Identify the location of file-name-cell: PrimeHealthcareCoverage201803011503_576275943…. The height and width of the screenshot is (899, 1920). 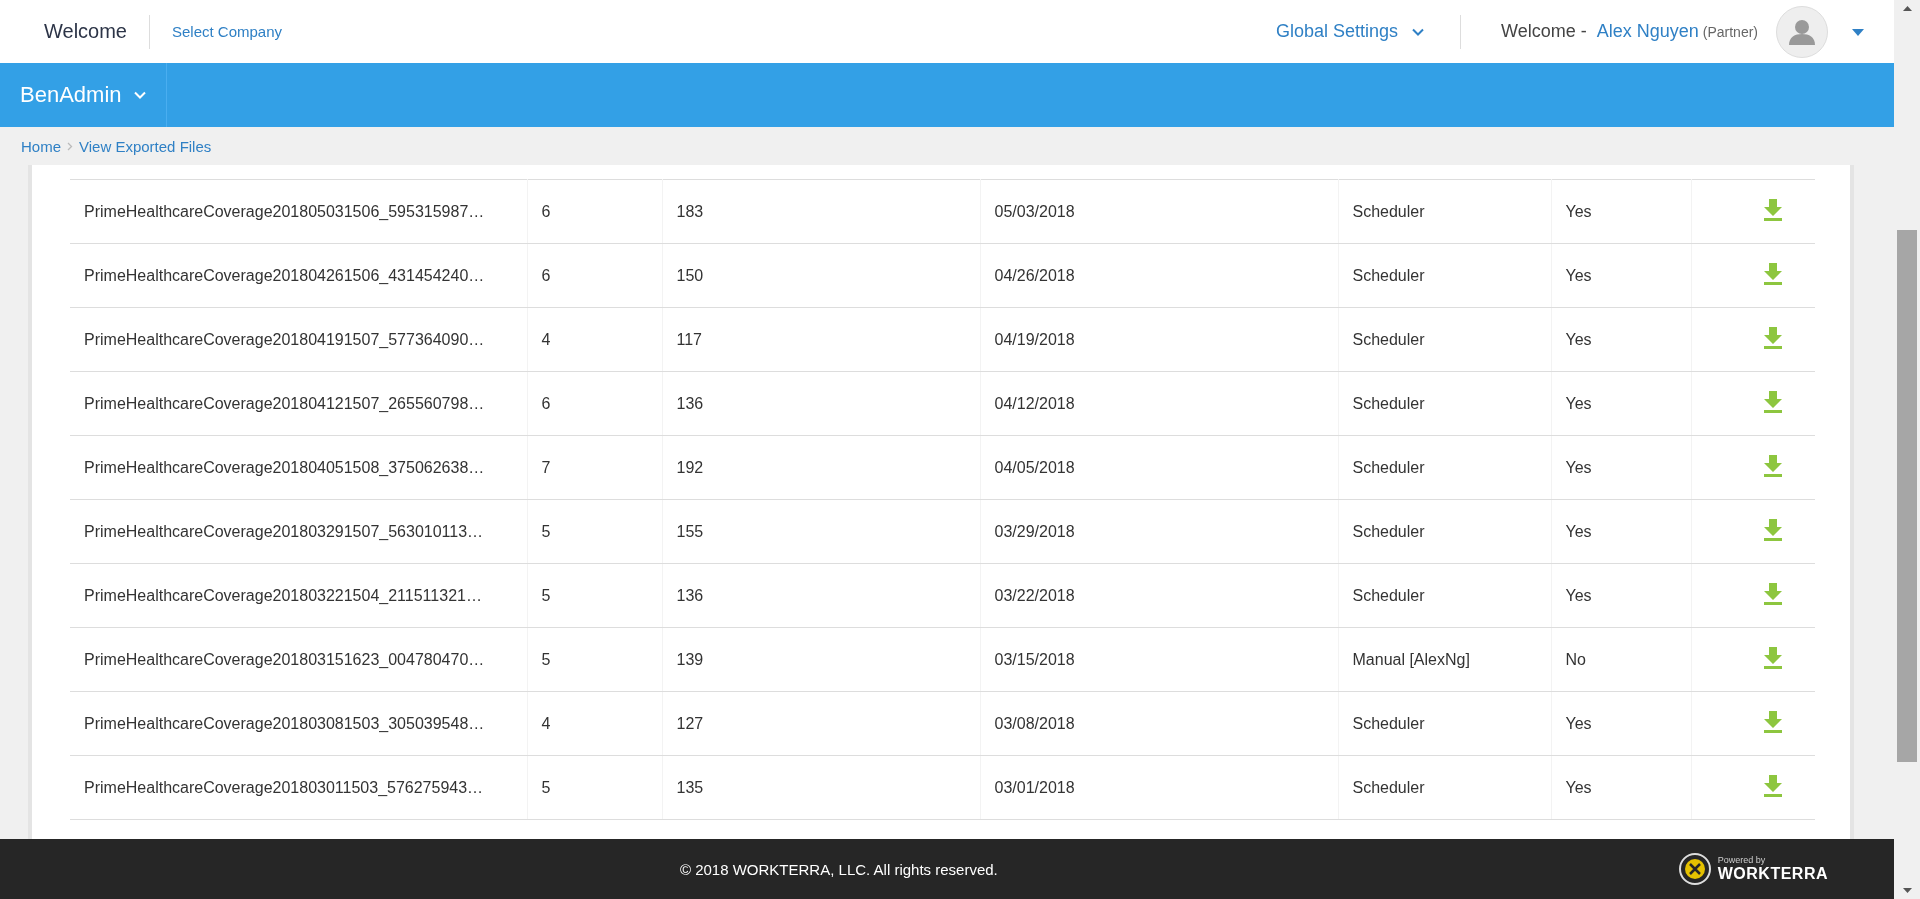
(284, 787).